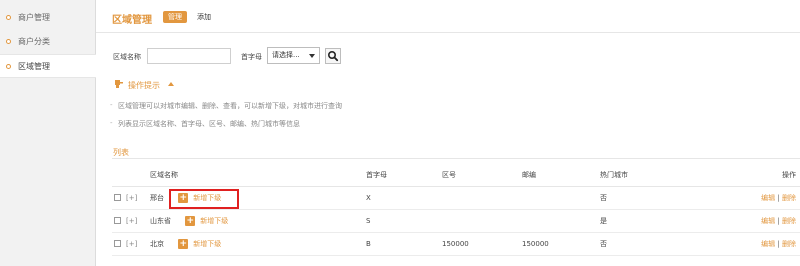 The image size is (800, 266). I want to click on sidebar-item-label: 商户分类, so click(34, 41).